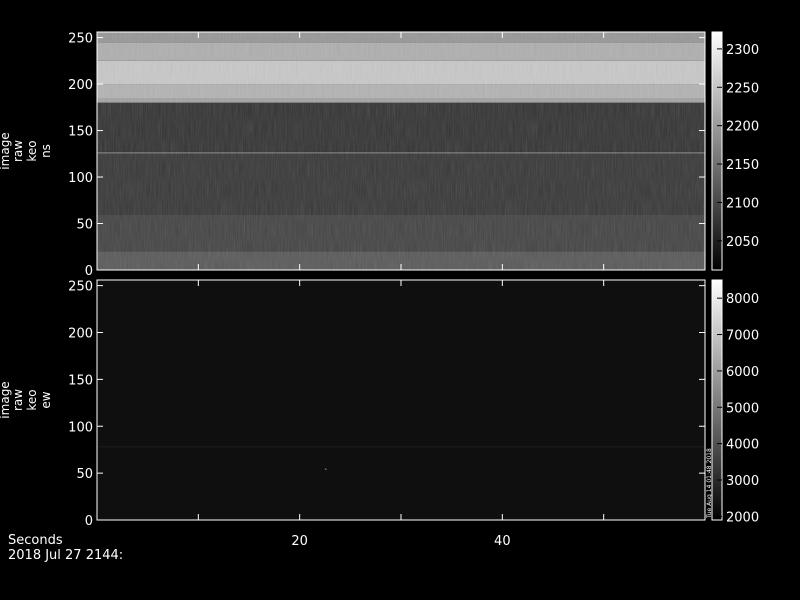 This screenshot has height=600, width=800. What do you see at coordinates (46, 399) in the screenshot?
I see `y-label-line: ew` at bounding box center [46, 399].